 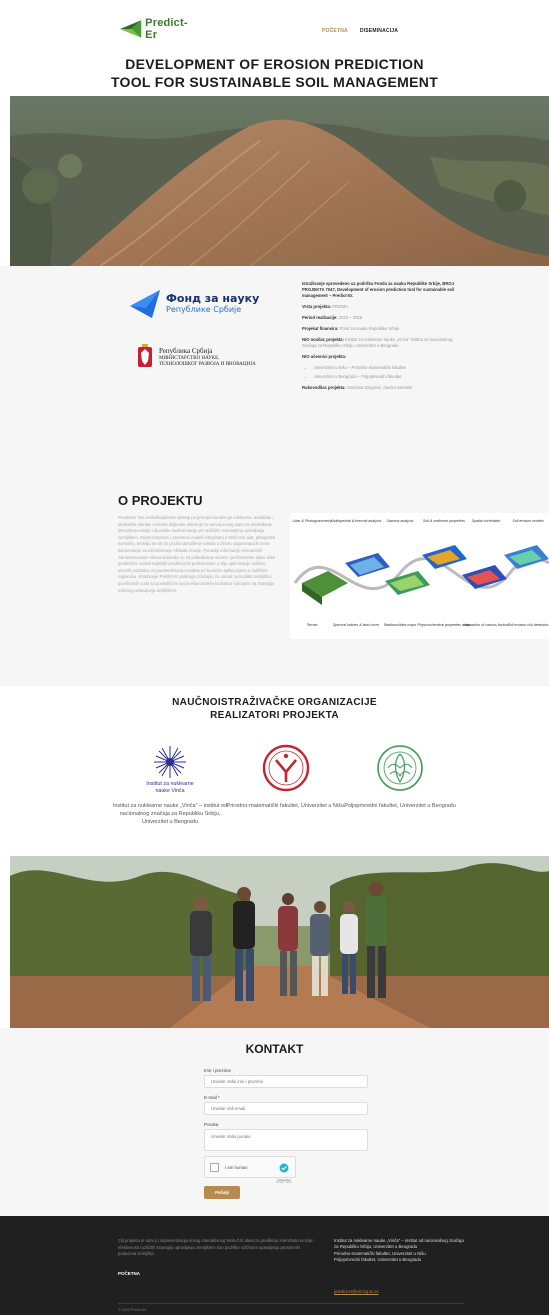 I want to click on fond-name: Фонд за науку, so click(x=213, y=298).